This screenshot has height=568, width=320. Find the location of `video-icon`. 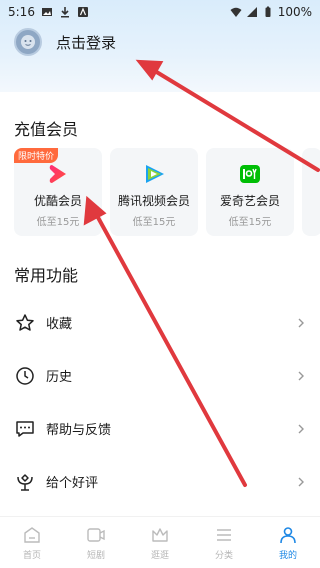

video-icon is located at coordinates (96, 534).